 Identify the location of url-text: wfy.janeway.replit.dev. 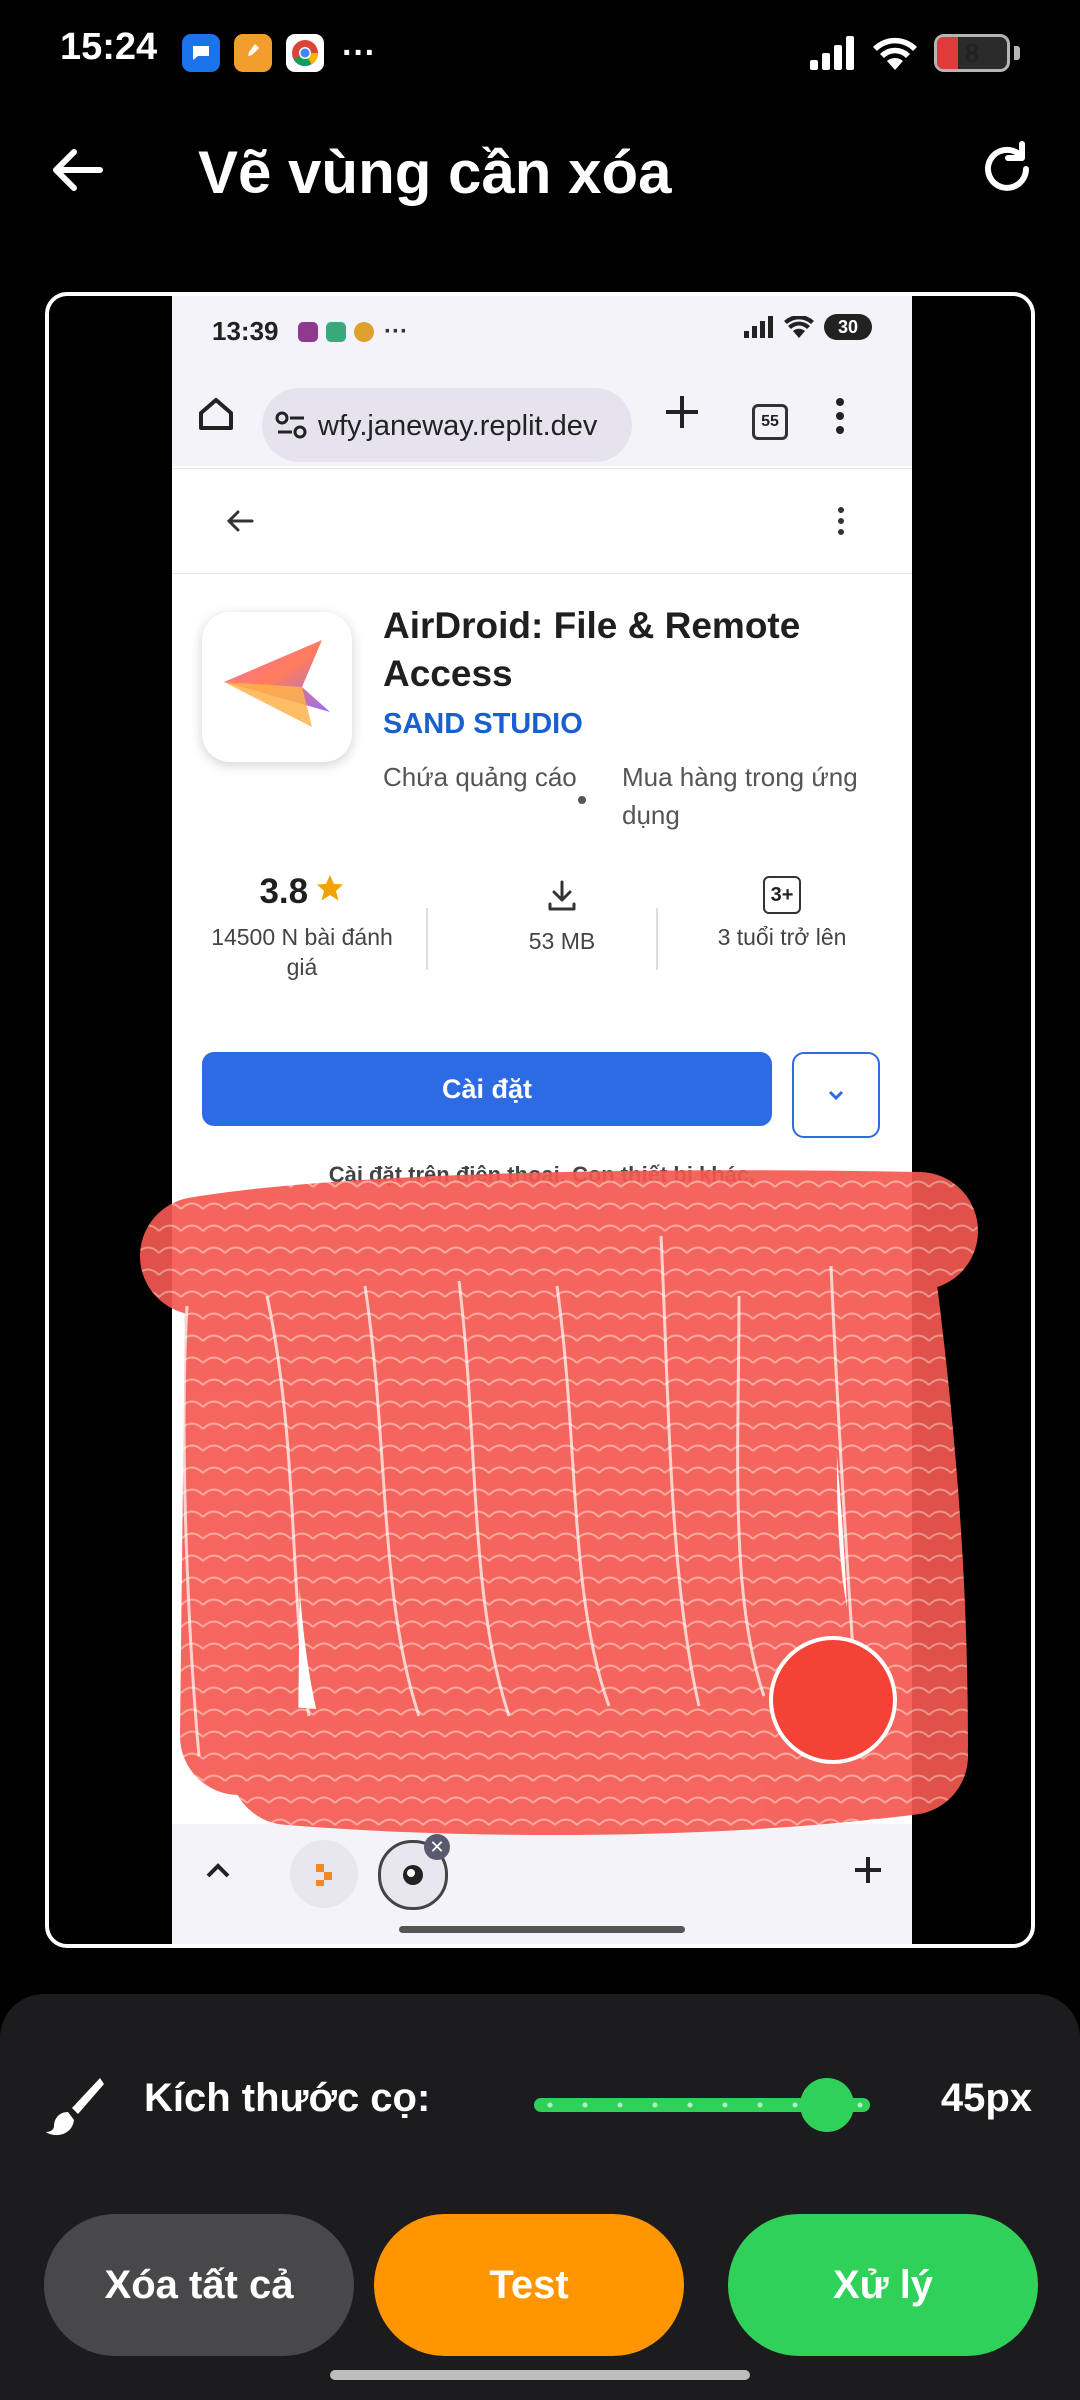
(458, 426).